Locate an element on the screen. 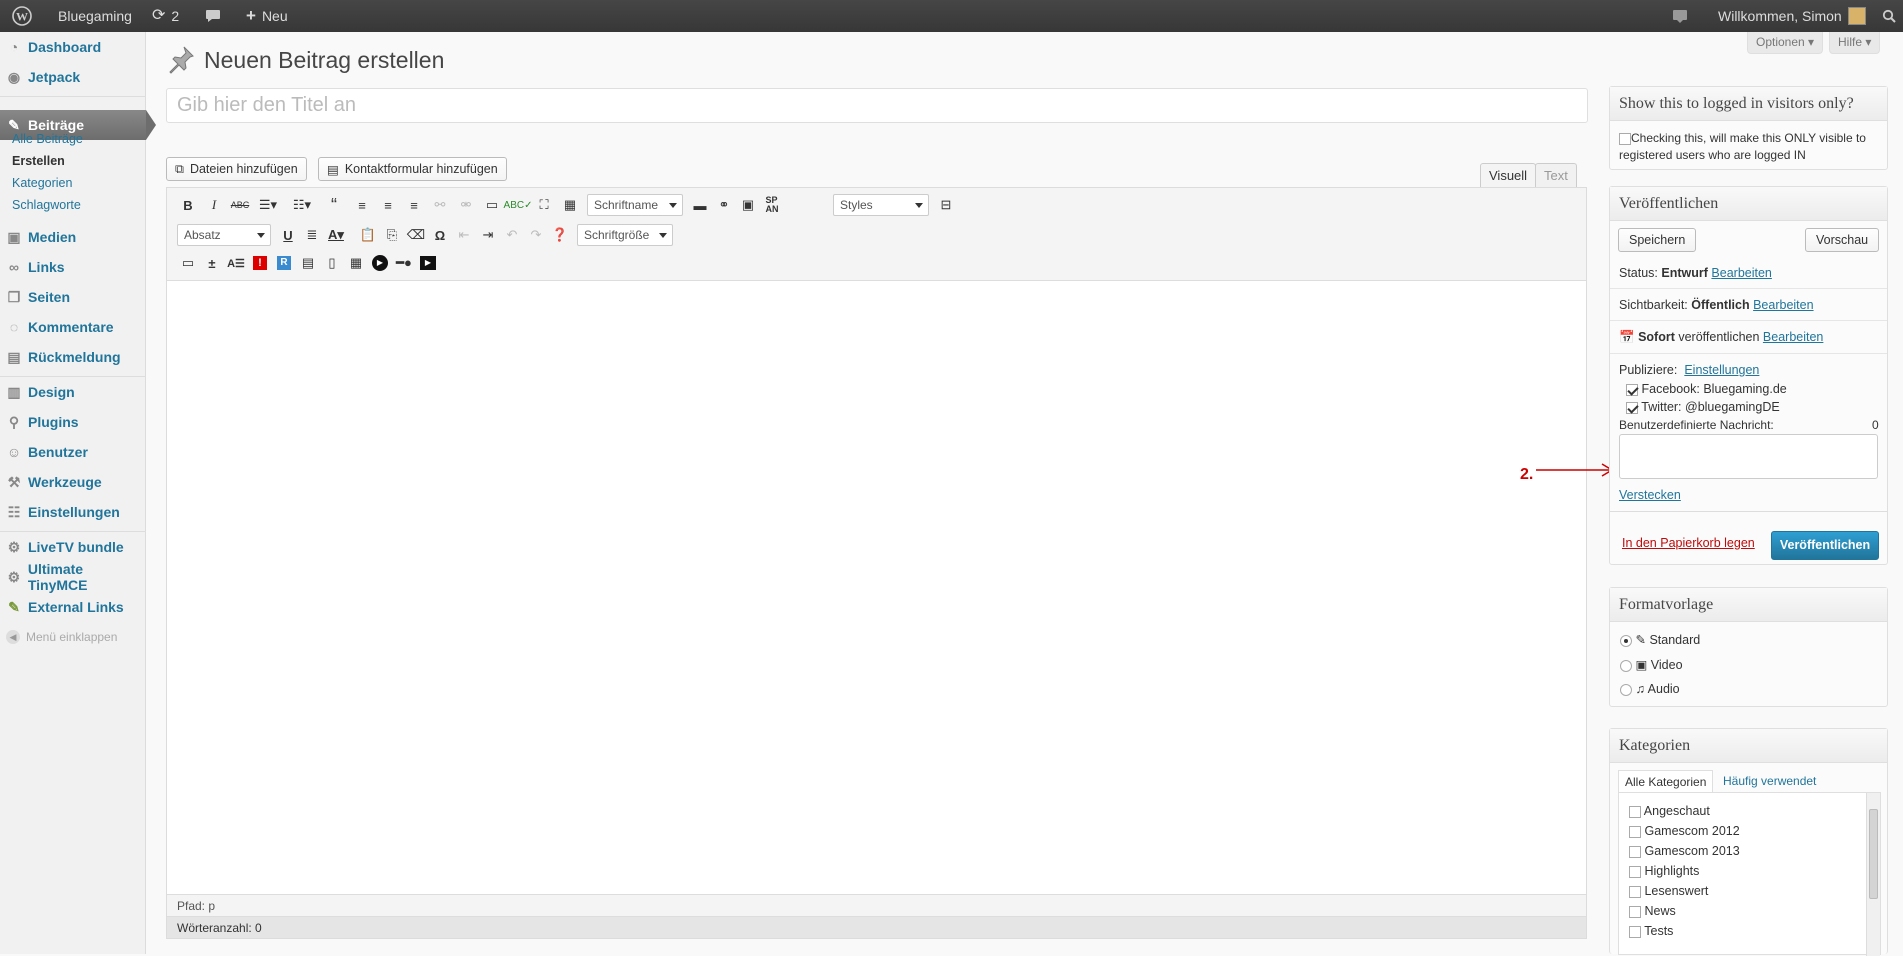  hide-publicize-link: Verstecken is located at coordinates (1650, 495).